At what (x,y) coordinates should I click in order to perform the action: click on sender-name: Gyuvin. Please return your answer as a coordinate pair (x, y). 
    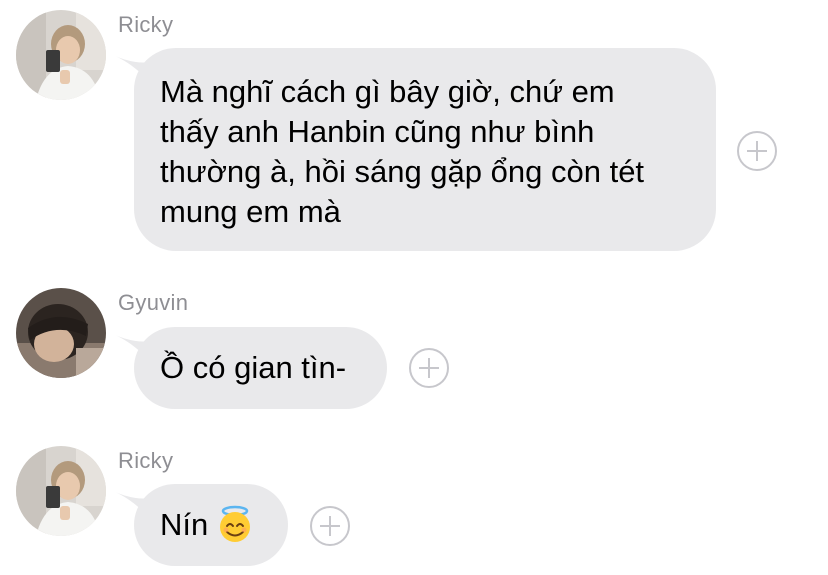
    Looking at the image, I should click on (153, 302).